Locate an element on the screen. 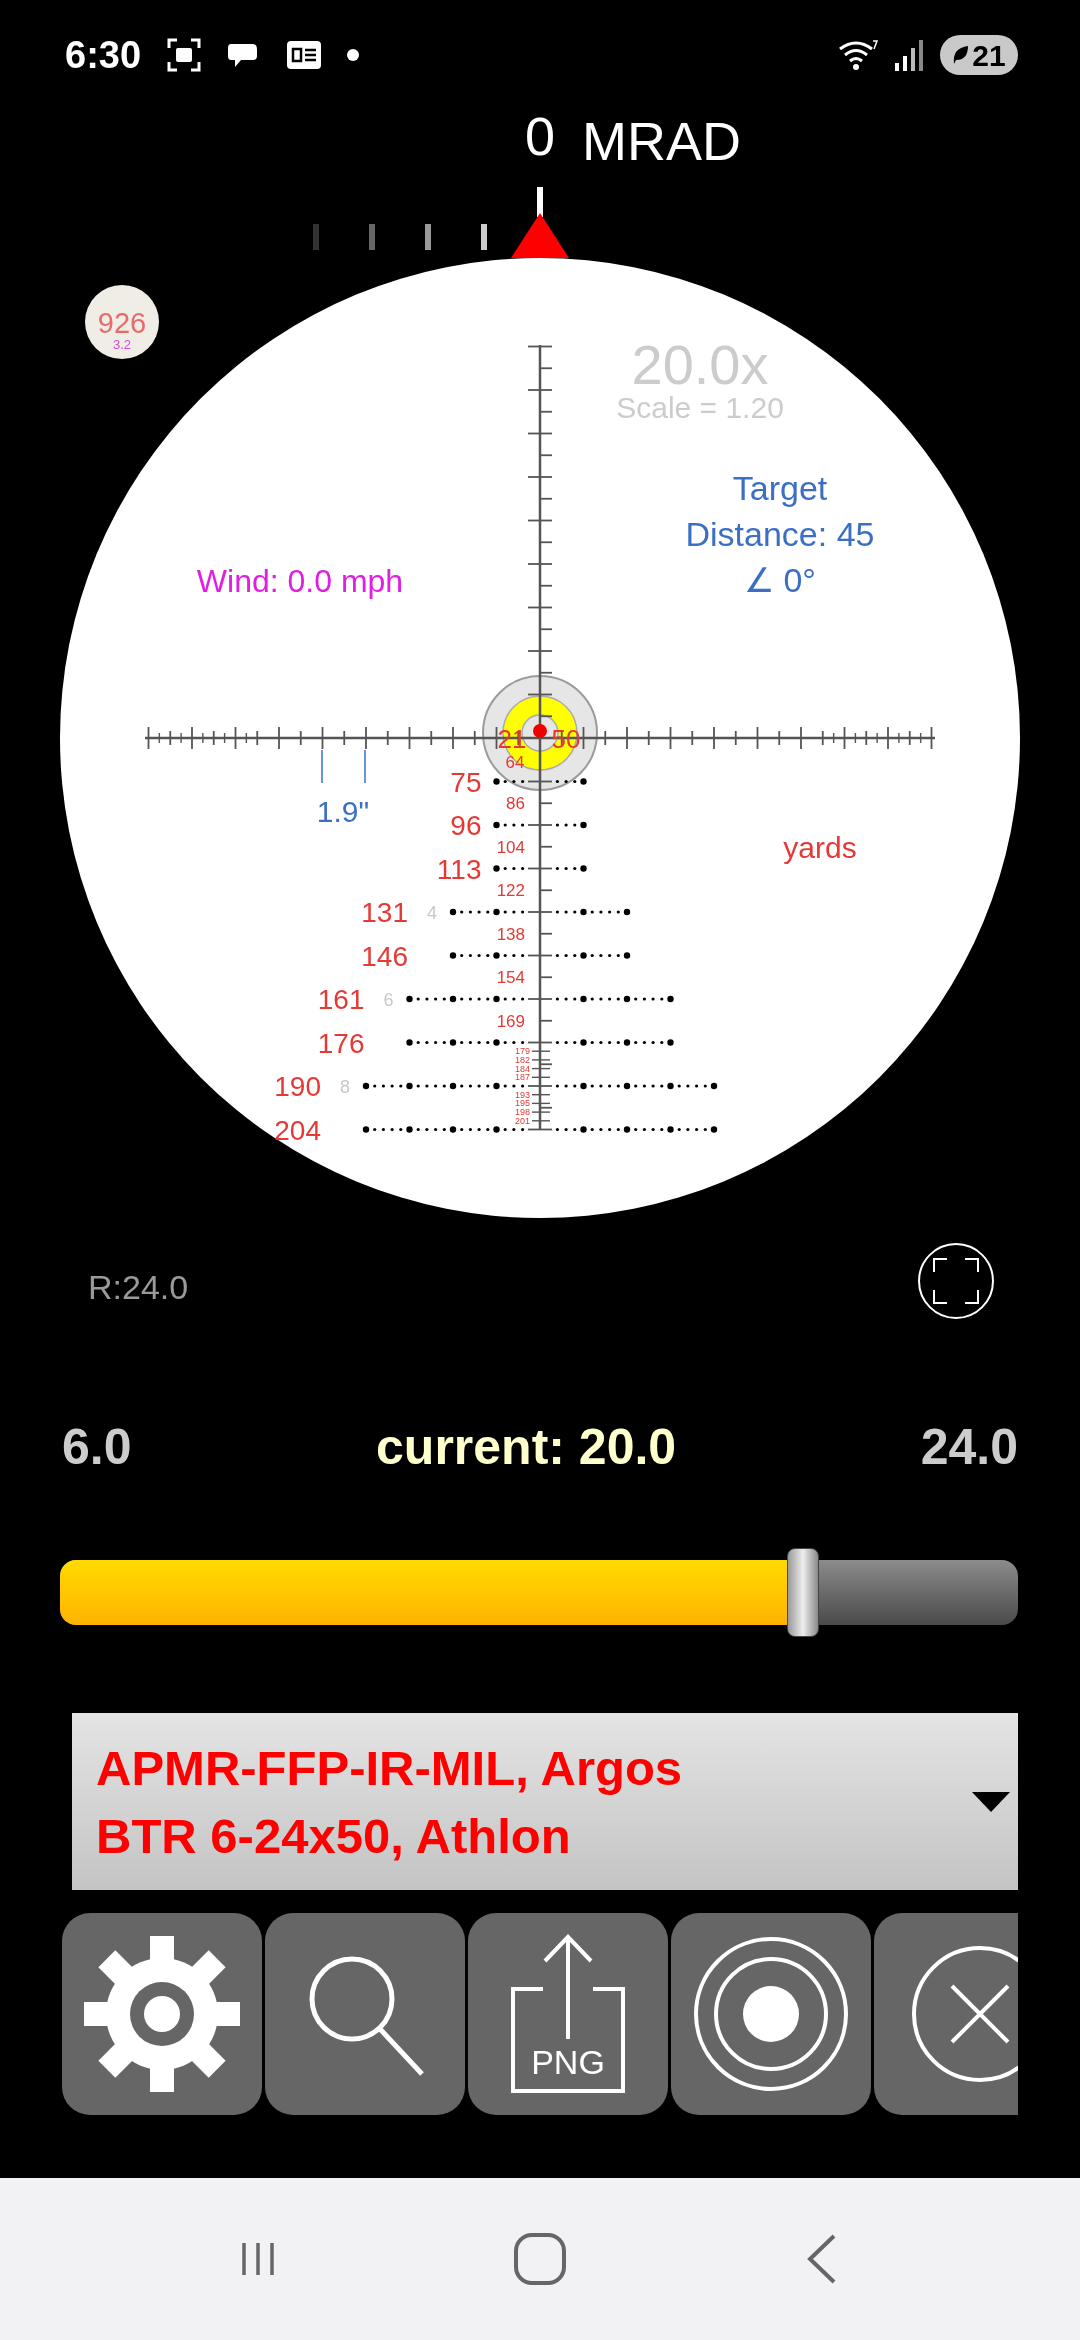 This screenshot has width=1080, height=2340. fullscreen-button is located at coordinates (956, 1281).